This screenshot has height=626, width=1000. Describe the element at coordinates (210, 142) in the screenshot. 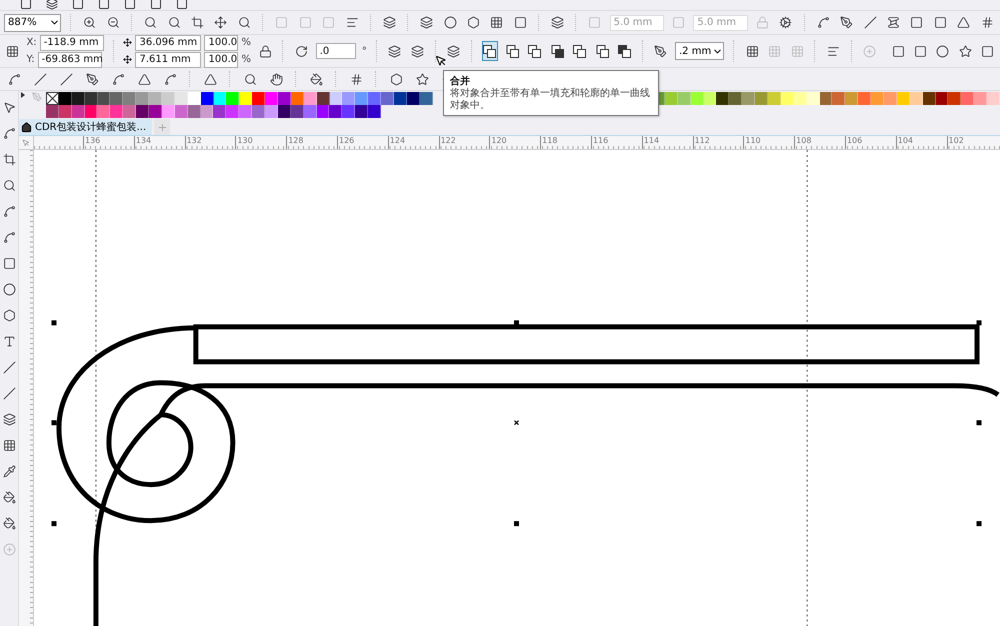

I see `ruler-label: 132` at that location.